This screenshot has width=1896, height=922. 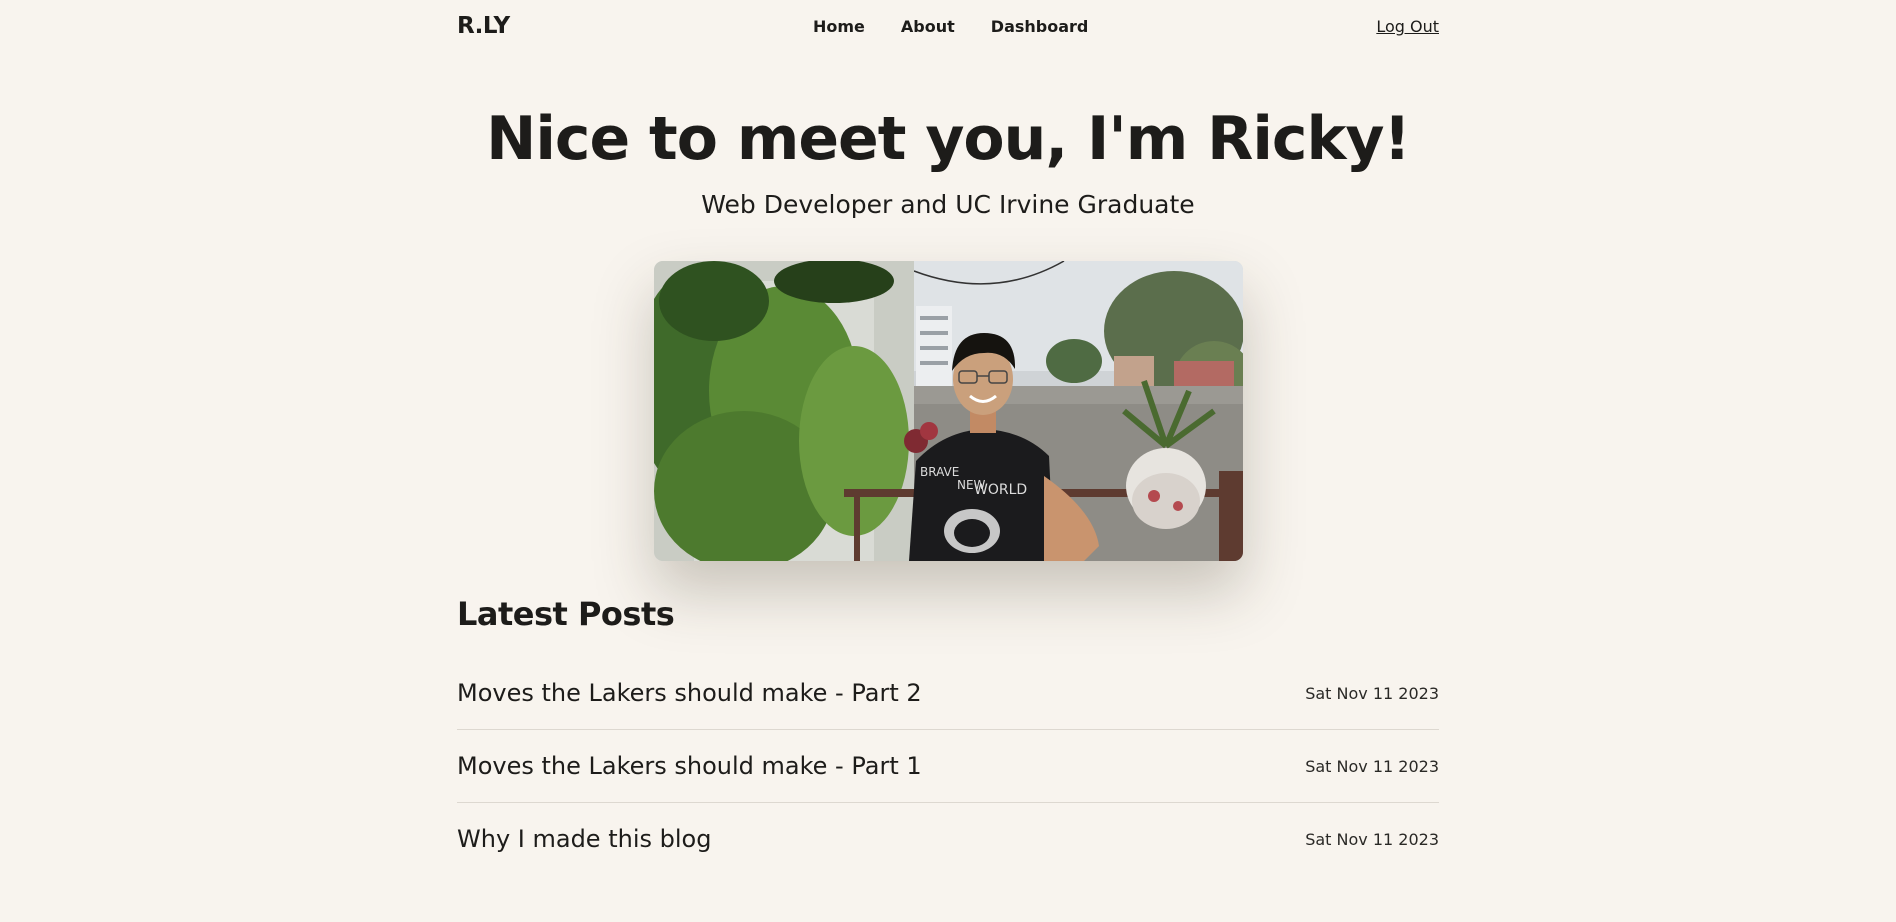 I want to click on hero-subtitle: Web Developer and UC Irvine Graduate, so click(x=948, y=204).